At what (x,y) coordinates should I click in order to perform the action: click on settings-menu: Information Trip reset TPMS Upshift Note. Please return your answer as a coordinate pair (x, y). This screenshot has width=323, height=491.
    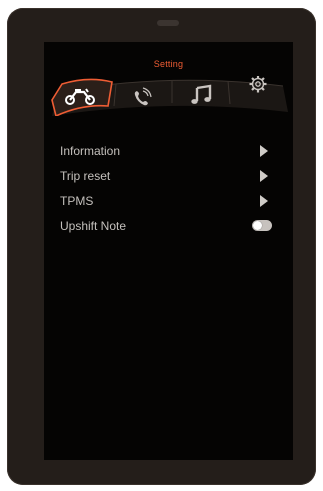
    Looking at the image, I should click on (170, 189).